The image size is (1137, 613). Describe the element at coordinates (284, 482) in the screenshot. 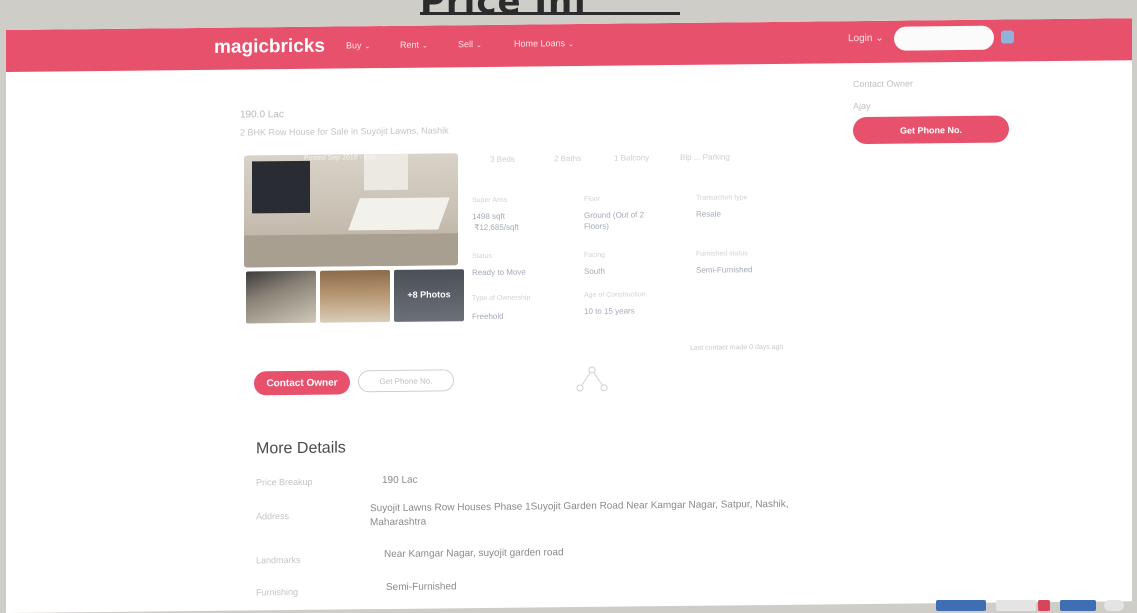

I see `detail-label: Price Breakup` at that location.